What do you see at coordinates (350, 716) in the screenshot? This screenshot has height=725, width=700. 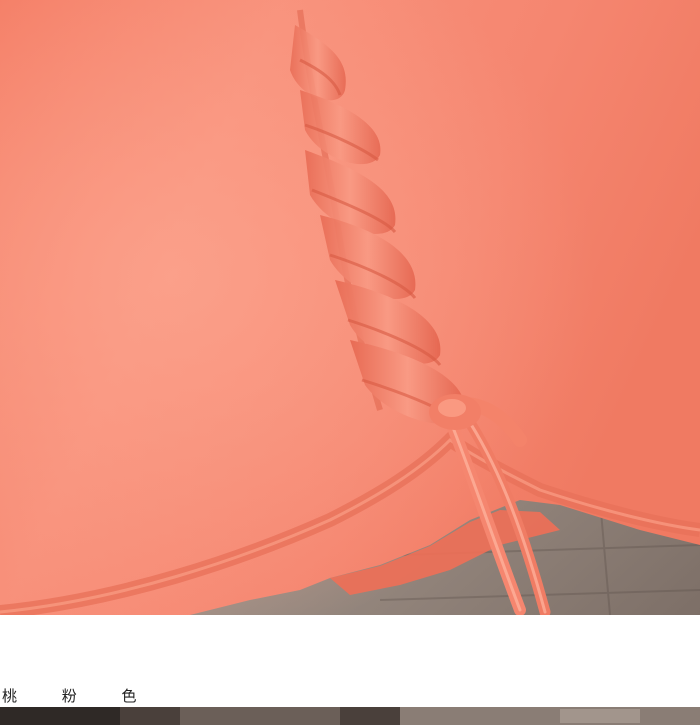 I see `next-photo-strip` at bounding box center [350, 716].